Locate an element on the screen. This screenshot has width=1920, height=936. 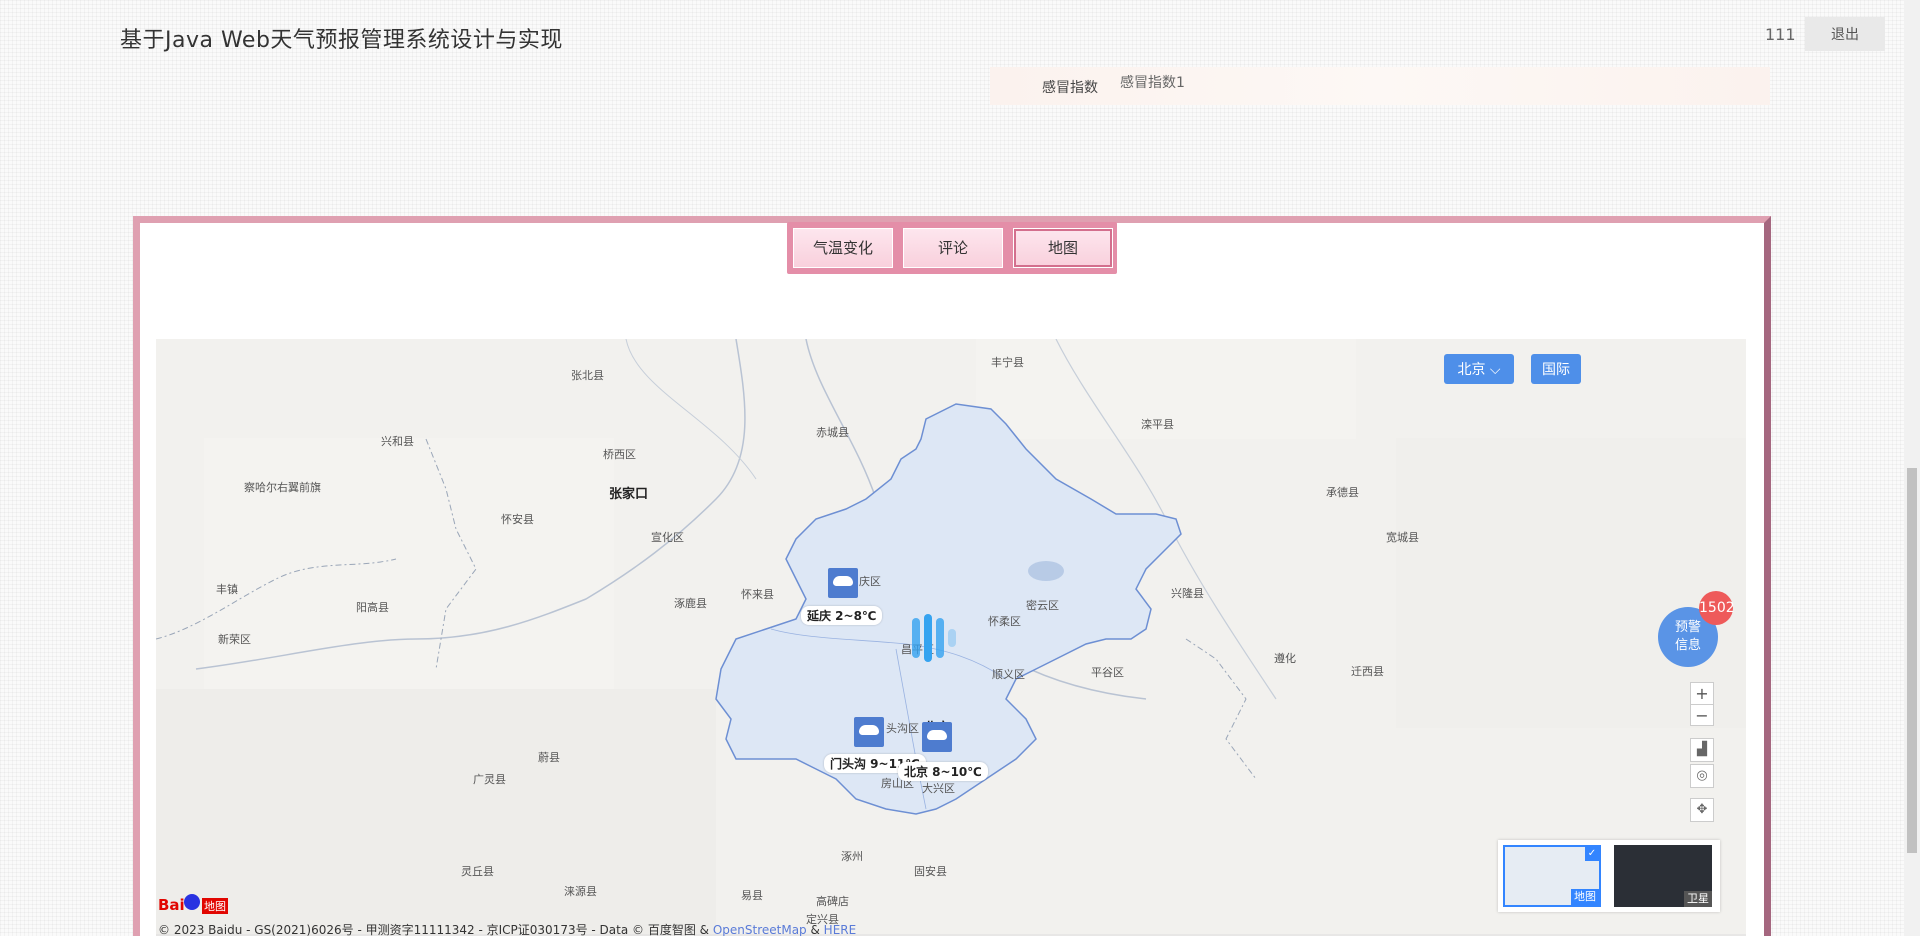
here-link: HERE is located at coordinates (840, 929).